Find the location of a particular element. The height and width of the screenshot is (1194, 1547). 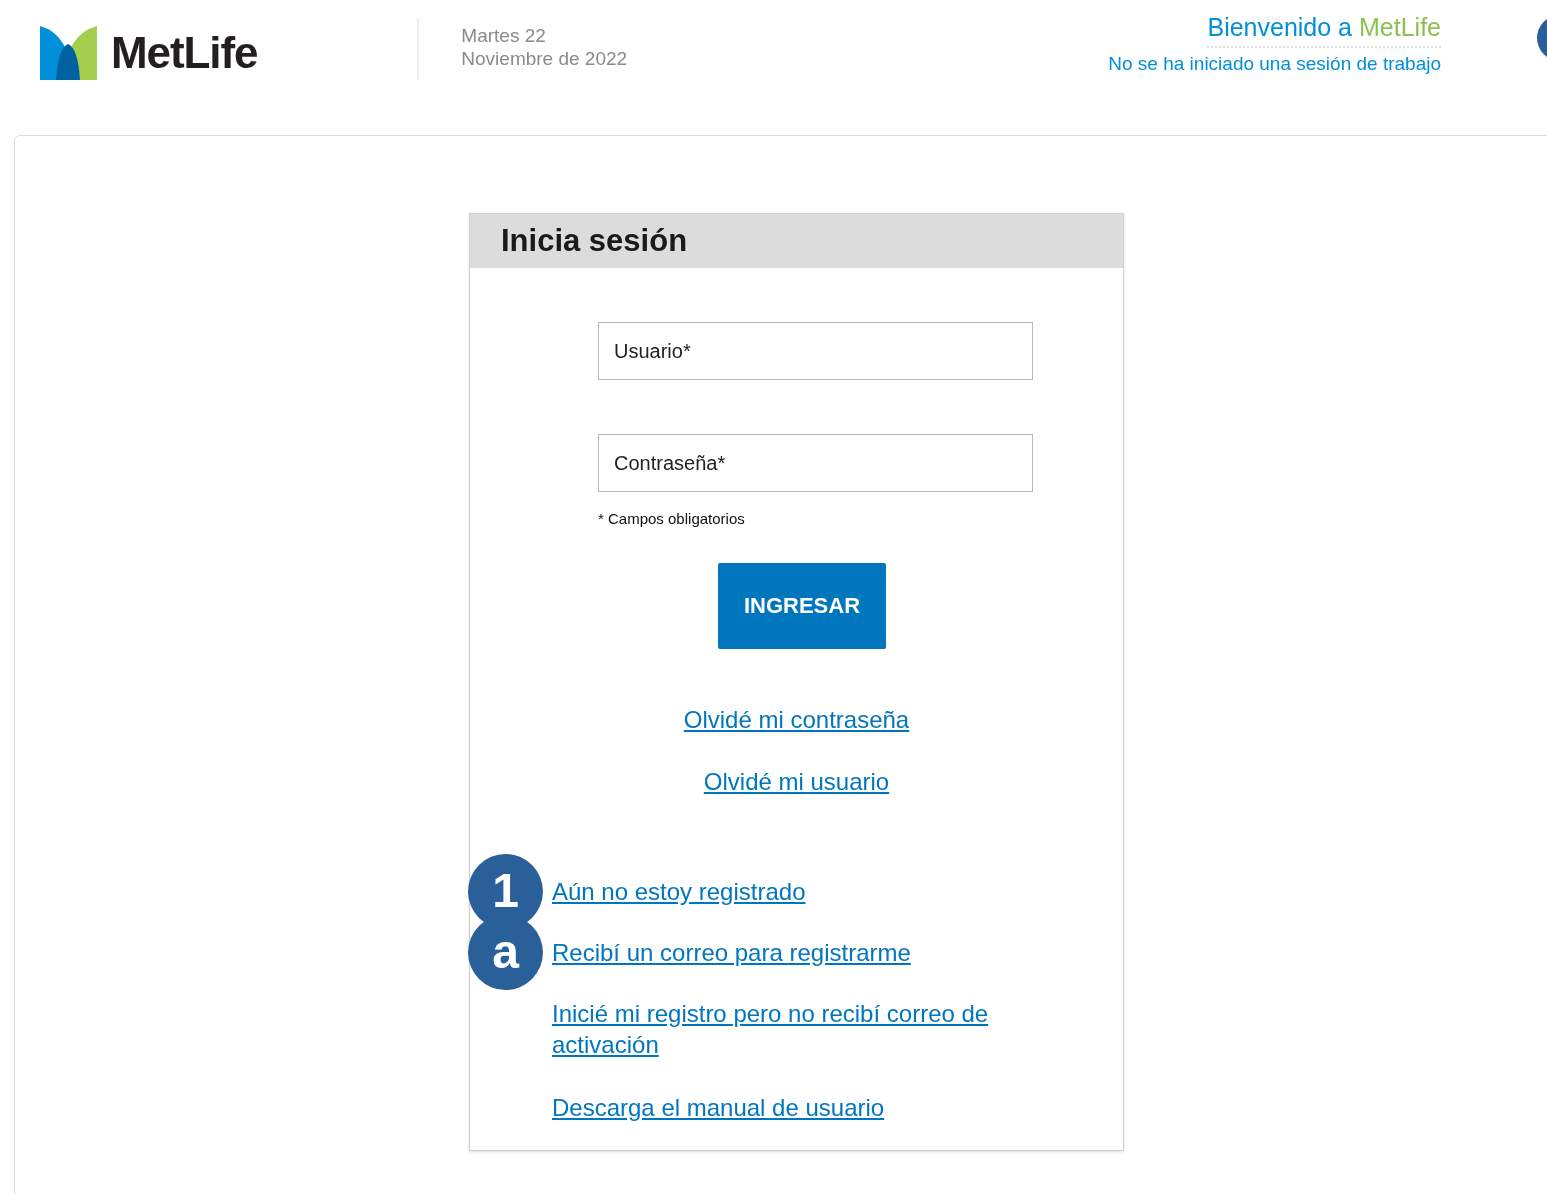

card-title: Inicia sesión is located at coordinates (594, 240).